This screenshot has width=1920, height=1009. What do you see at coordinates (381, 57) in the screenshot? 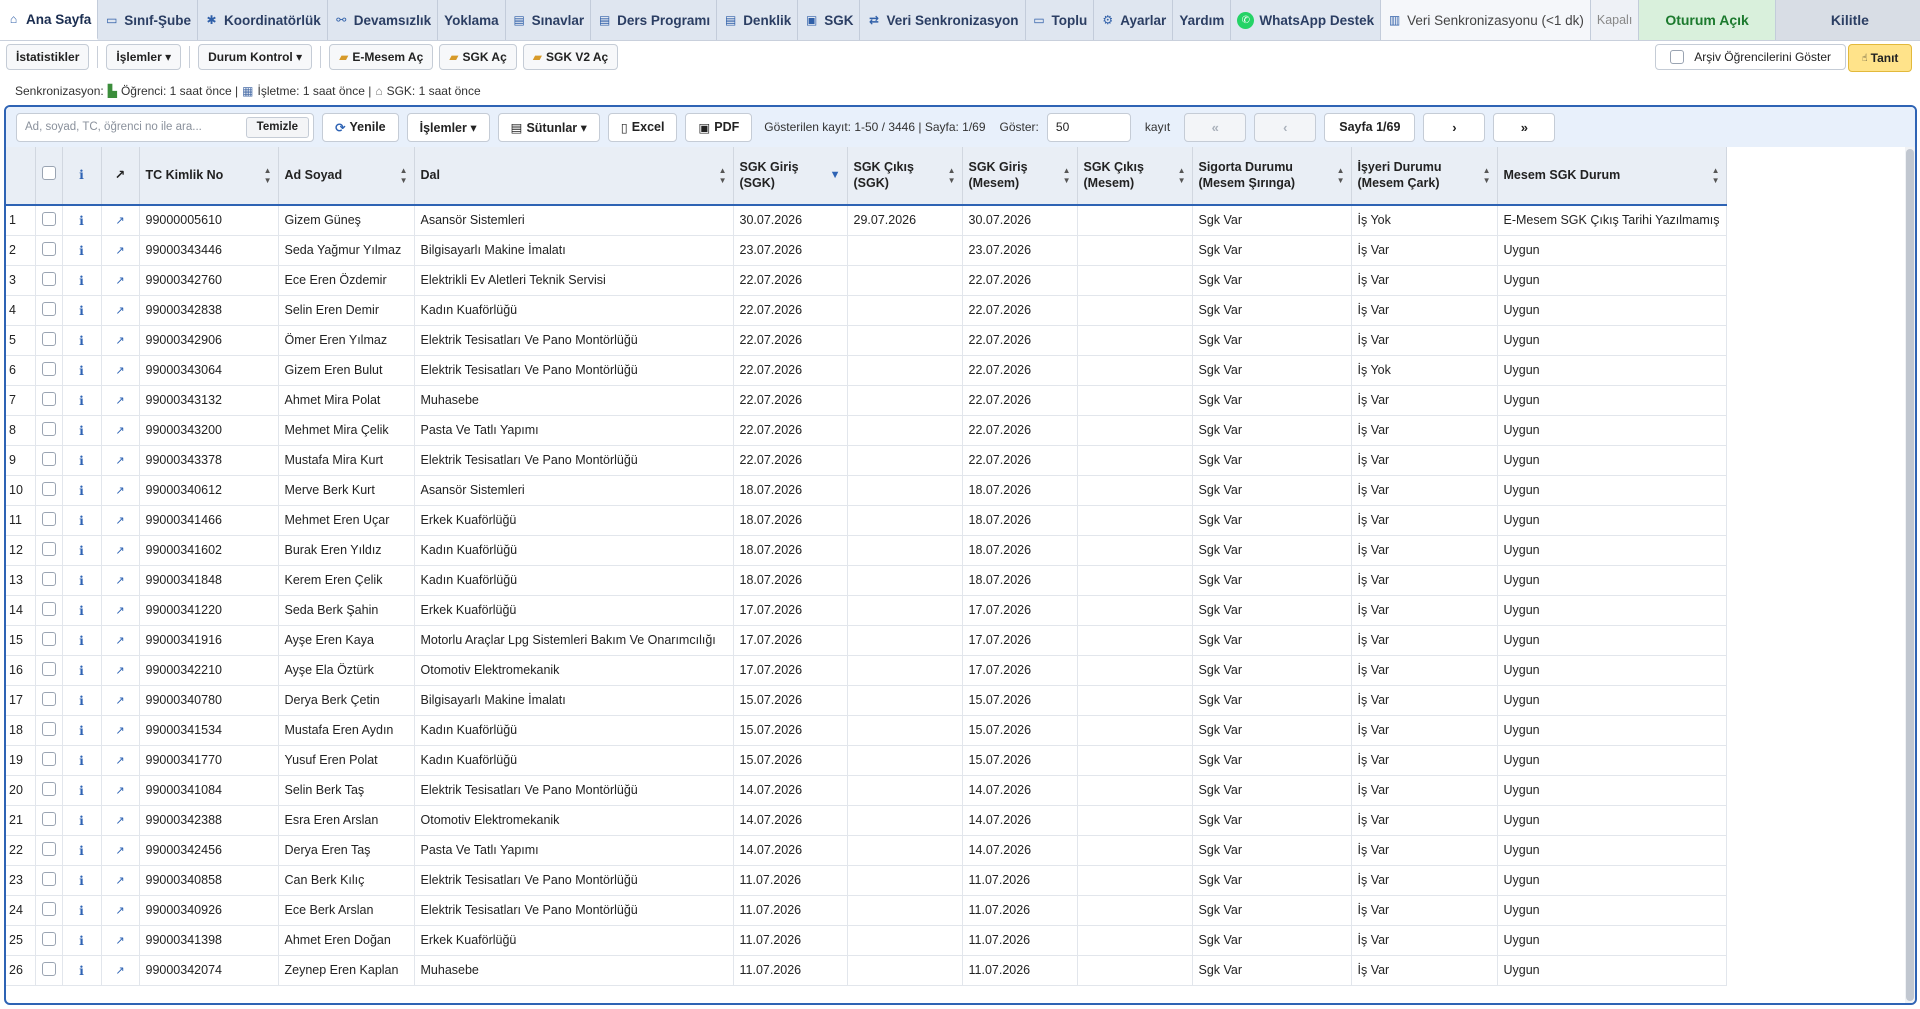
I see `open-emesem-button: ▰ E-Mesem Aç` at bounding box center [381, 57].